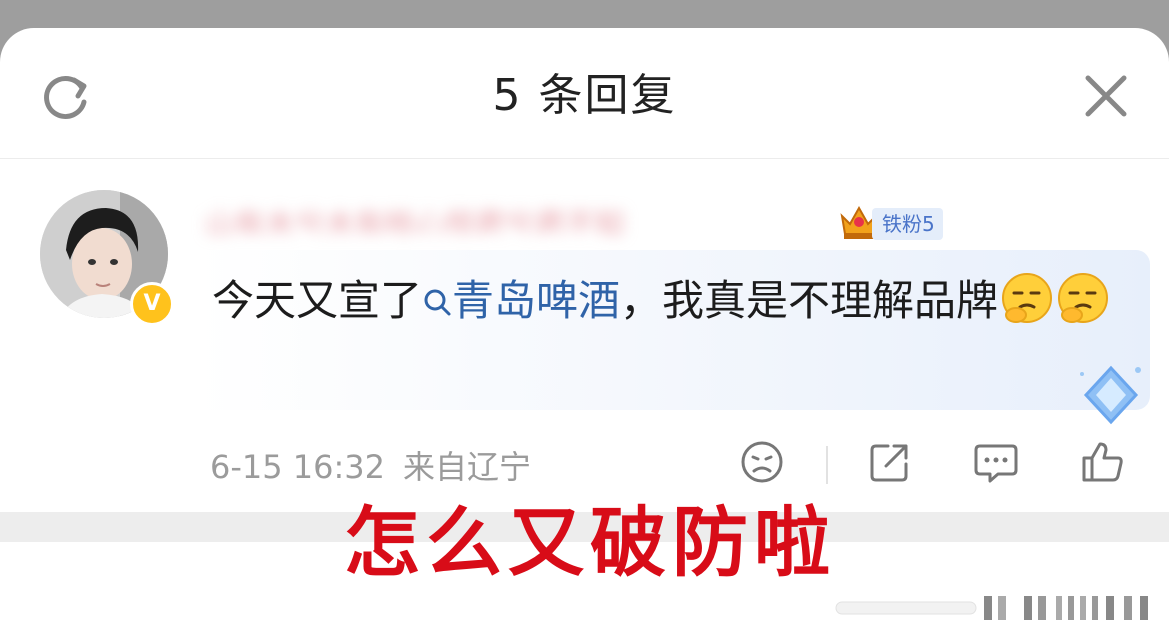  Describe the element at coordinates (590, 542) in the screenshot. I see `overlay-caption: 怎么又破防啦` at that location.